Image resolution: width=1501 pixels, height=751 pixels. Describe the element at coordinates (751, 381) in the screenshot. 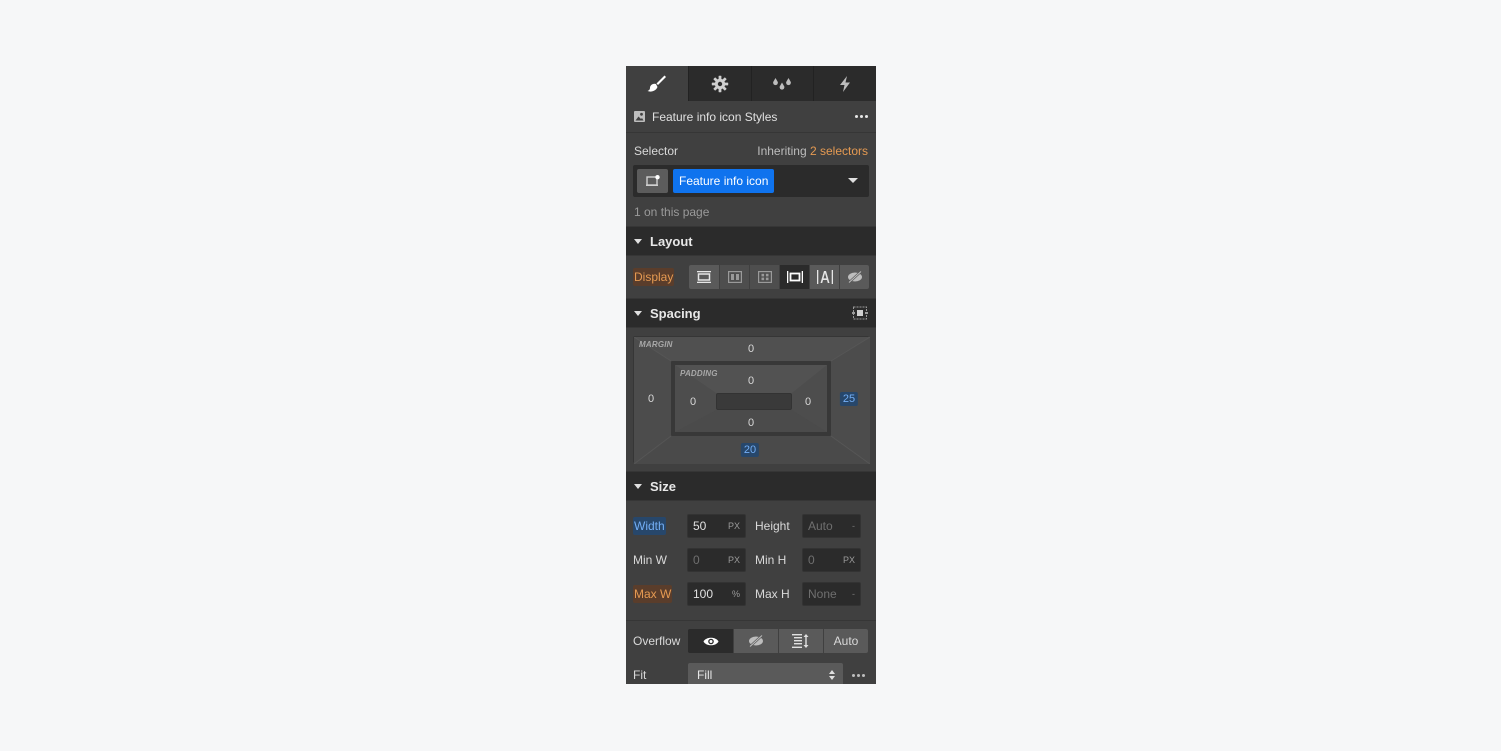

I see `padding-top-value: 0` at that location.